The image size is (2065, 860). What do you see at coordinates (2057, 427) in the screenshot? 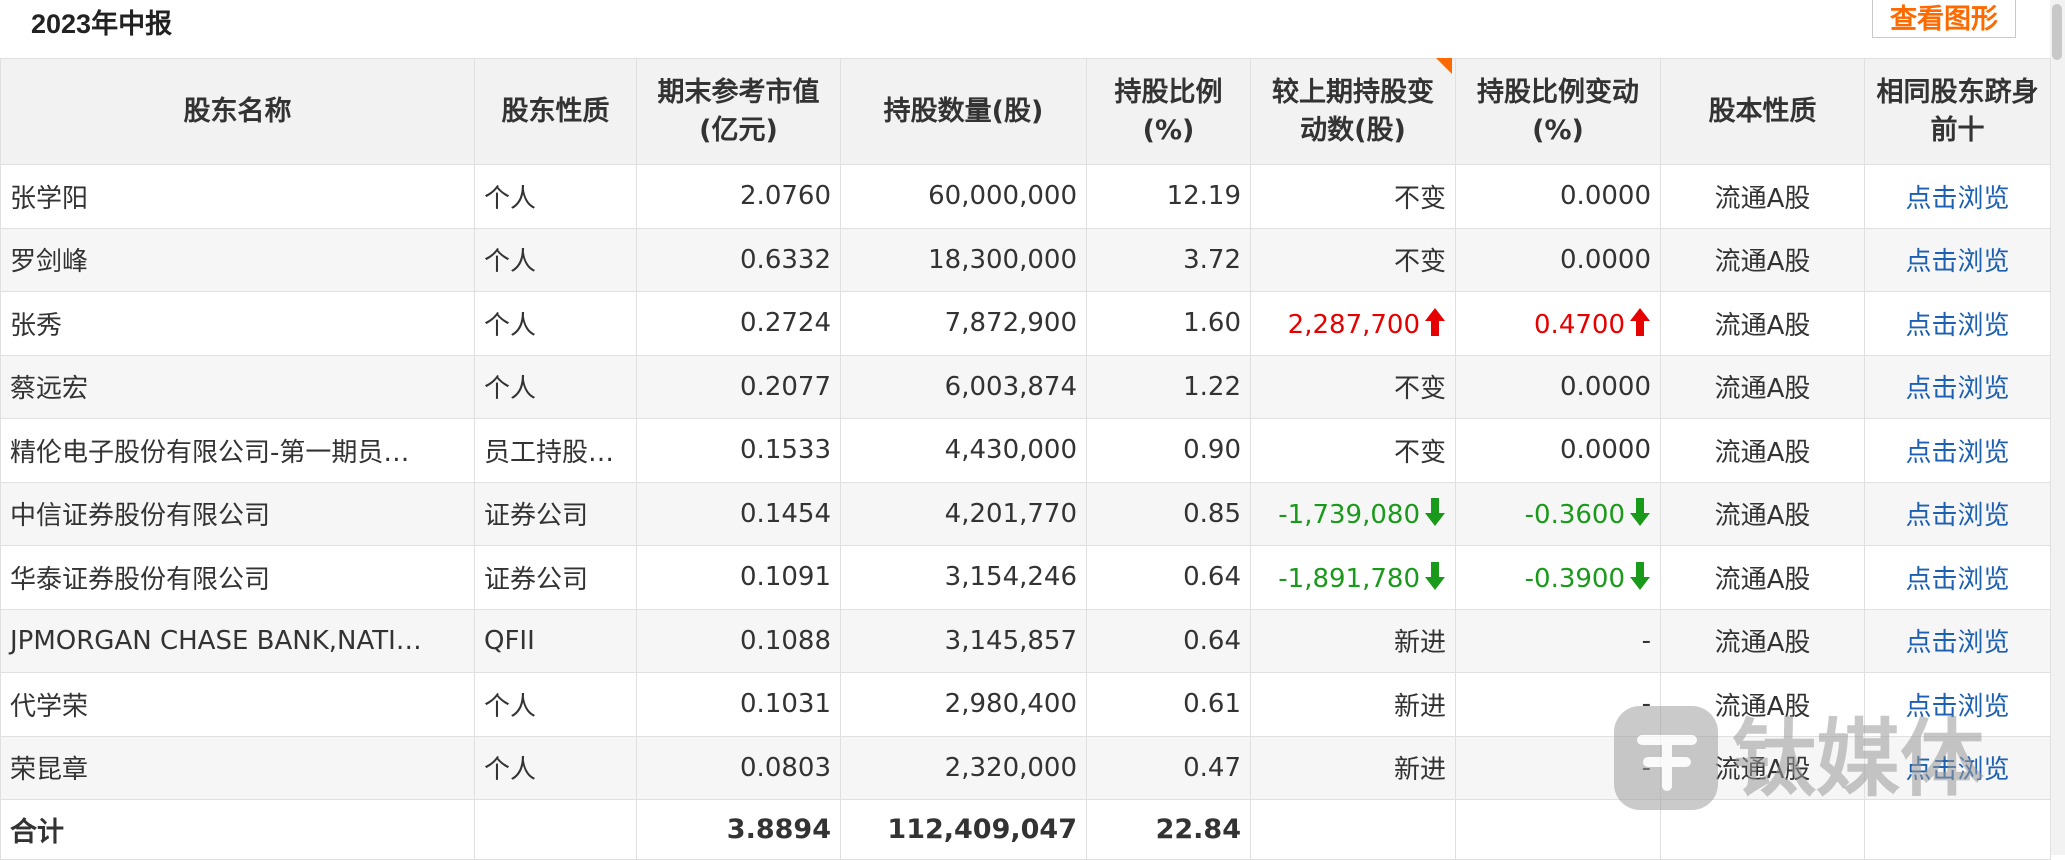
I see `scrollbar-track` at bounding box center [2057, 427].